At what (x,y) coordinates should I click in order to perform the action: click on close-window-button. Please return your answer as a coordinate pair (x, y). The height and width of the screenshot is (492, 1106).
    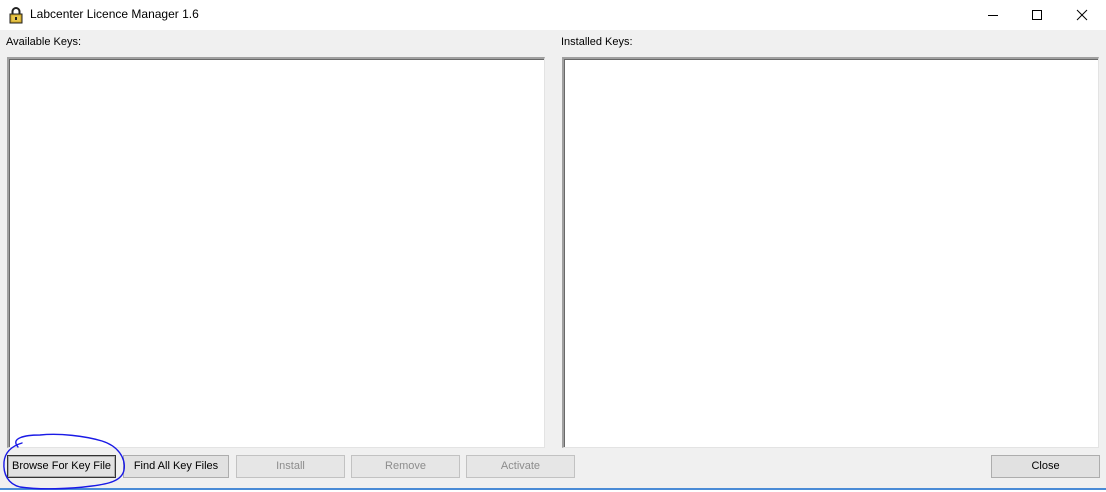
    Looking at the image, I should click on (1082, 15).